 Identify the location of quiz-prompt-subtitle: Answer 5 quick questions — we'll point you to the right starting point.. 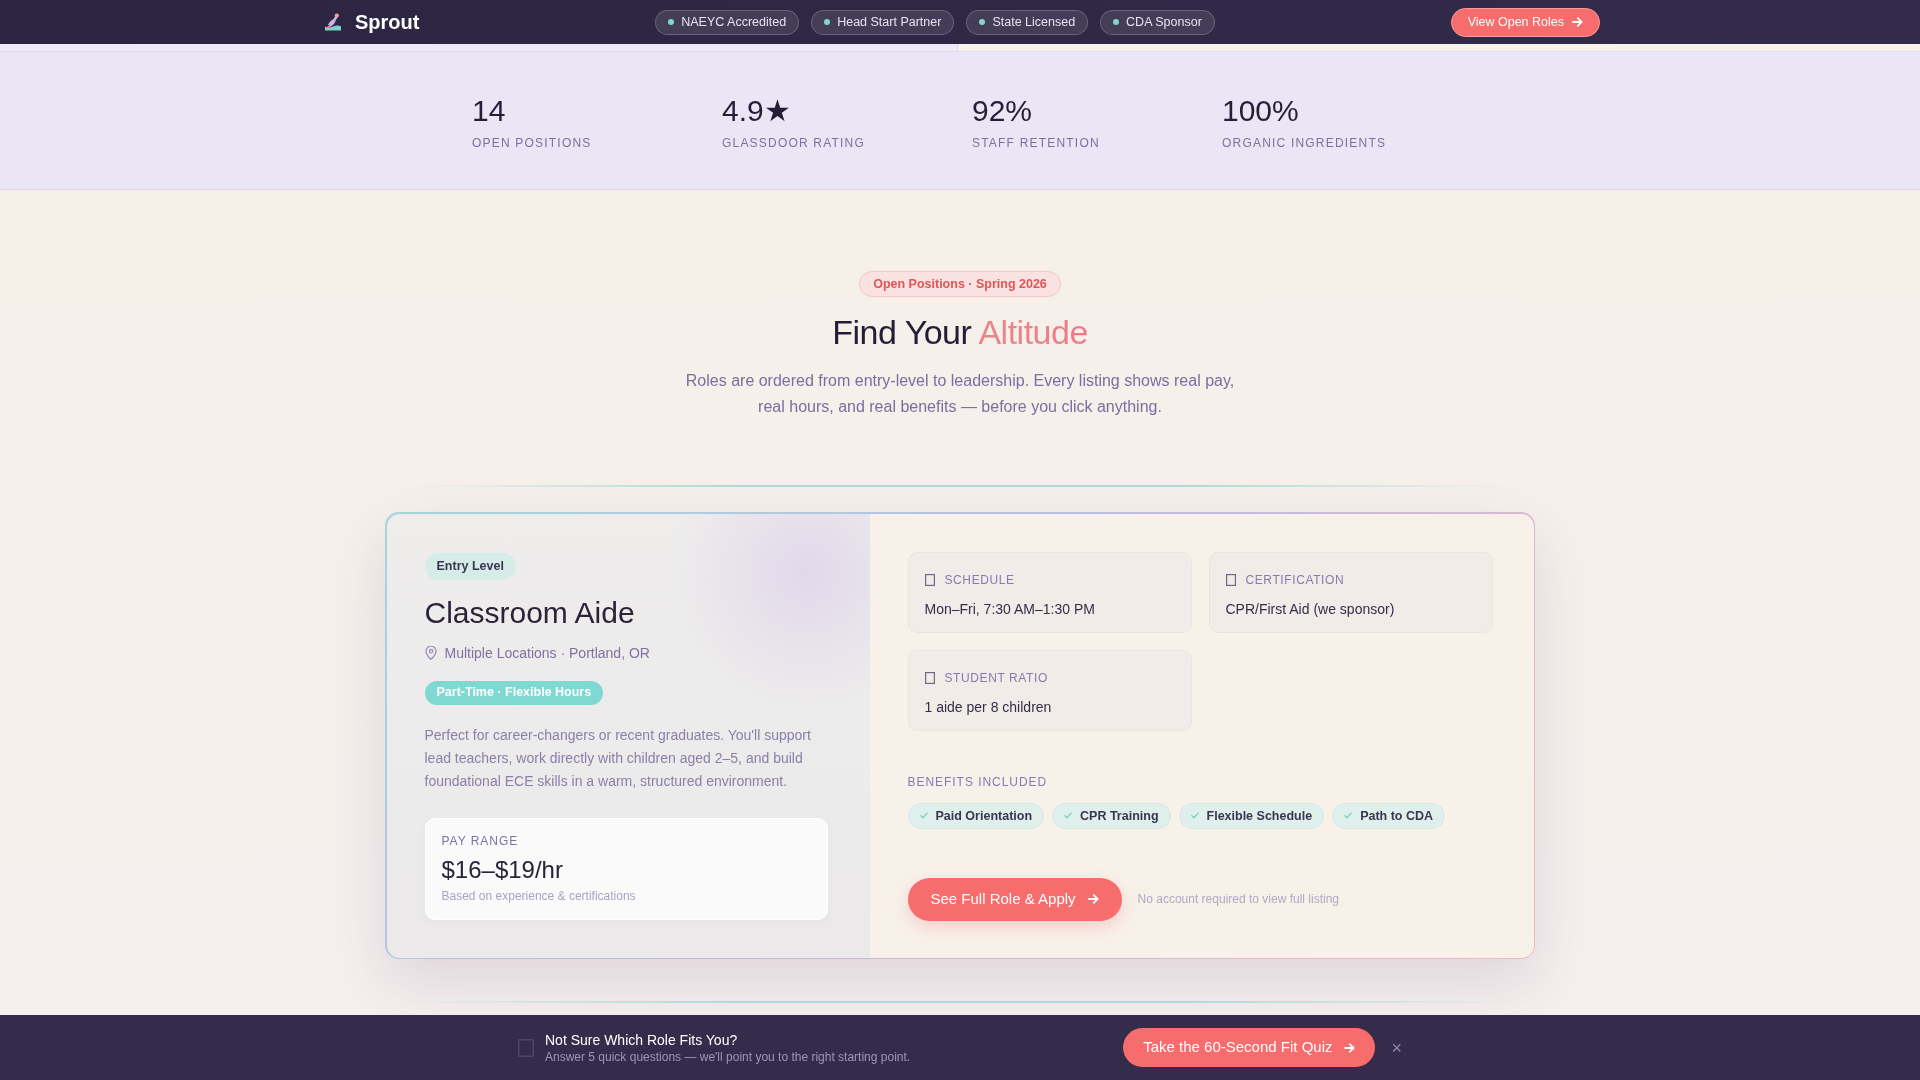
(728, 1056).